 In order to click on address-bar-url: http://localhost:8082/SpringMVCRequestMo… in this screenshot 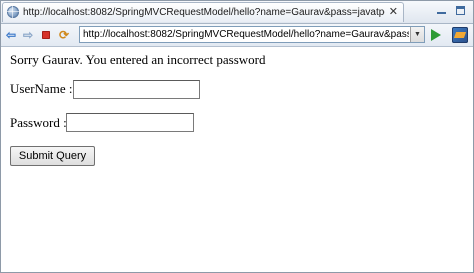, I will do `click(246, 34)`.